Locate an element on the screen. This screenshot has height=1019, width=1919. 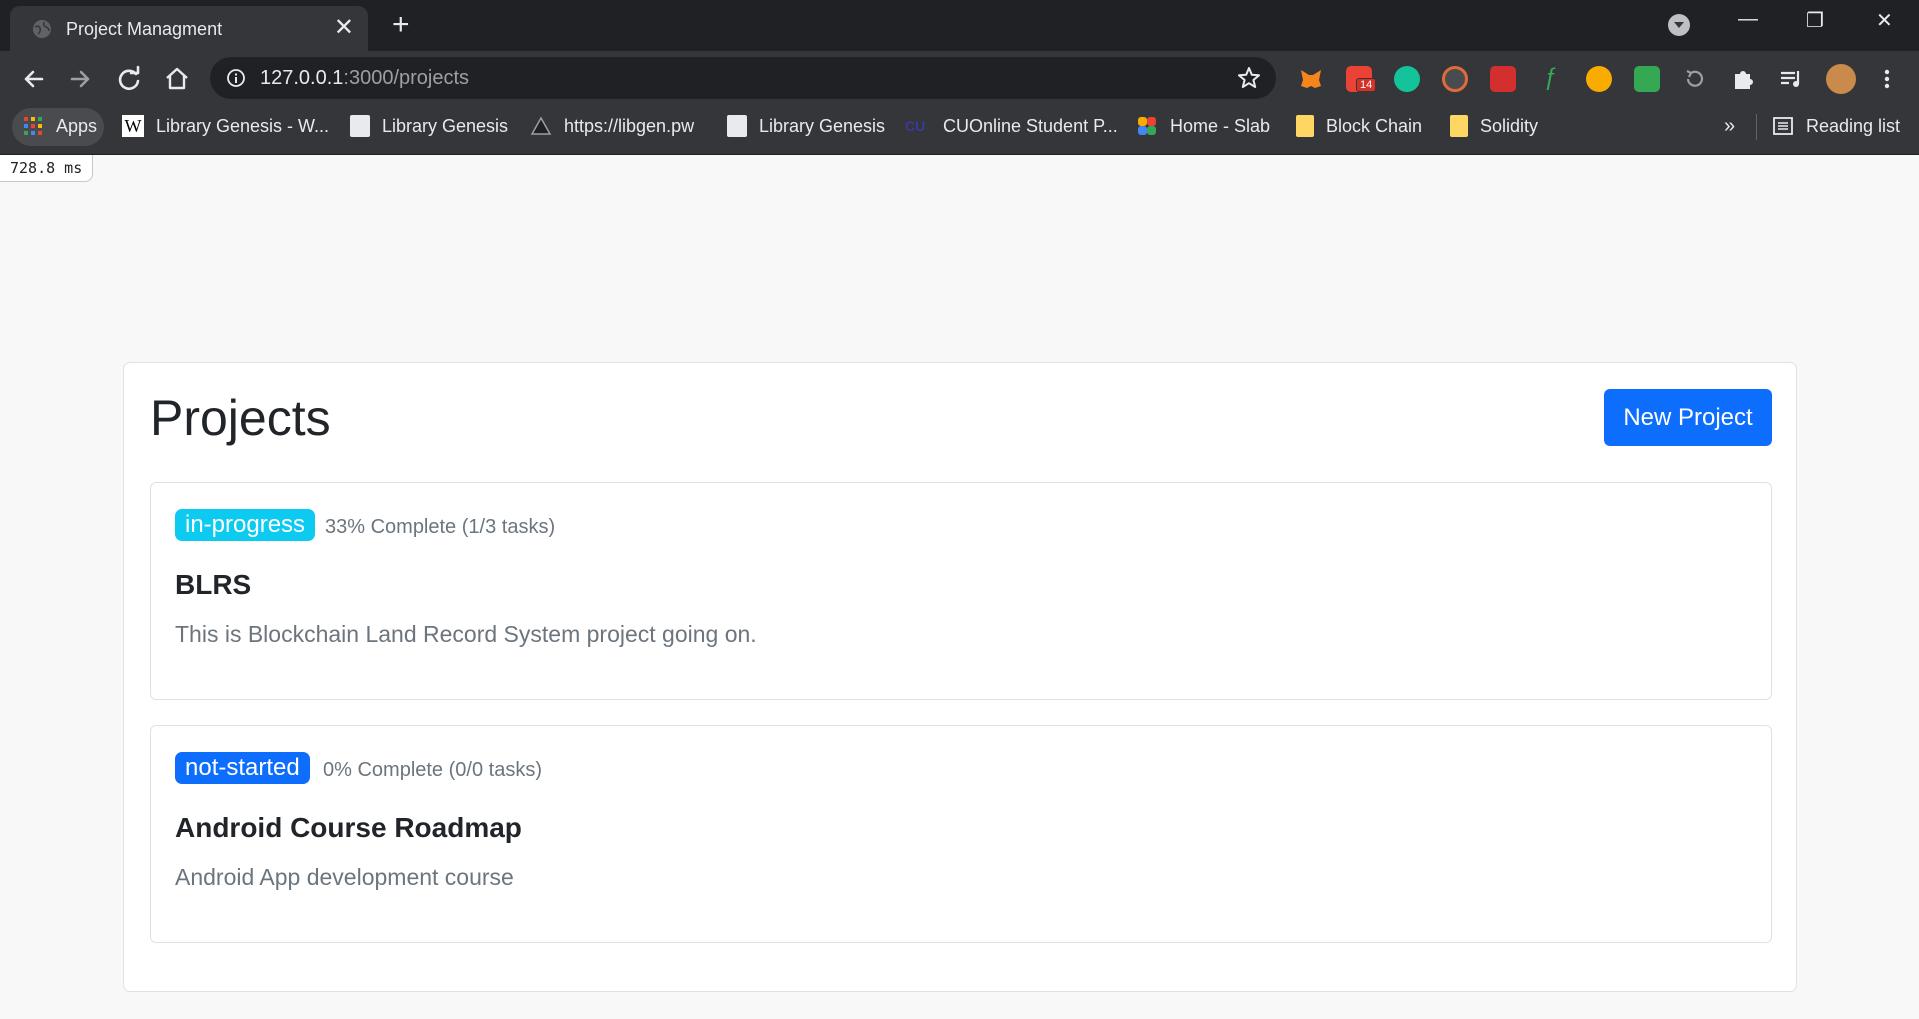
bookmark-apps: Apps is located at coordinates (59, 126).